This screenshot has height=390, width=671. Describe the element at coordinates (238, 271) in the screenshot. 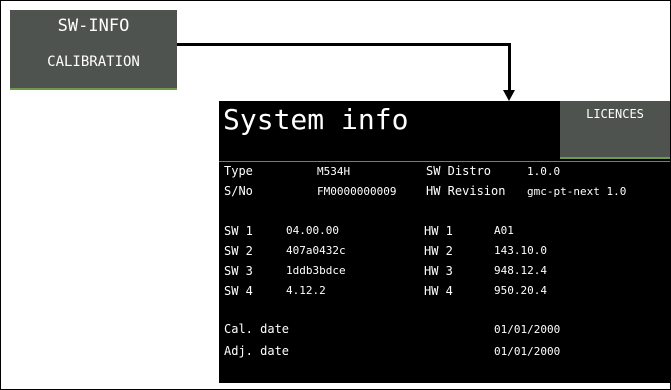

I see `sw-3-label: SW 3` at that location.